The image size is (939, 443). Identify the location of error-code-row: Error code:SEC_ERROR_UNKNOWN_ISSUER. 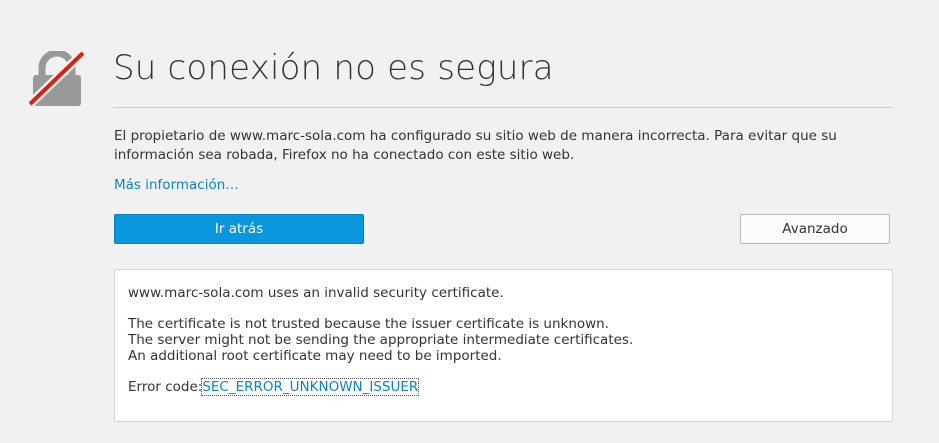
(503, 387).